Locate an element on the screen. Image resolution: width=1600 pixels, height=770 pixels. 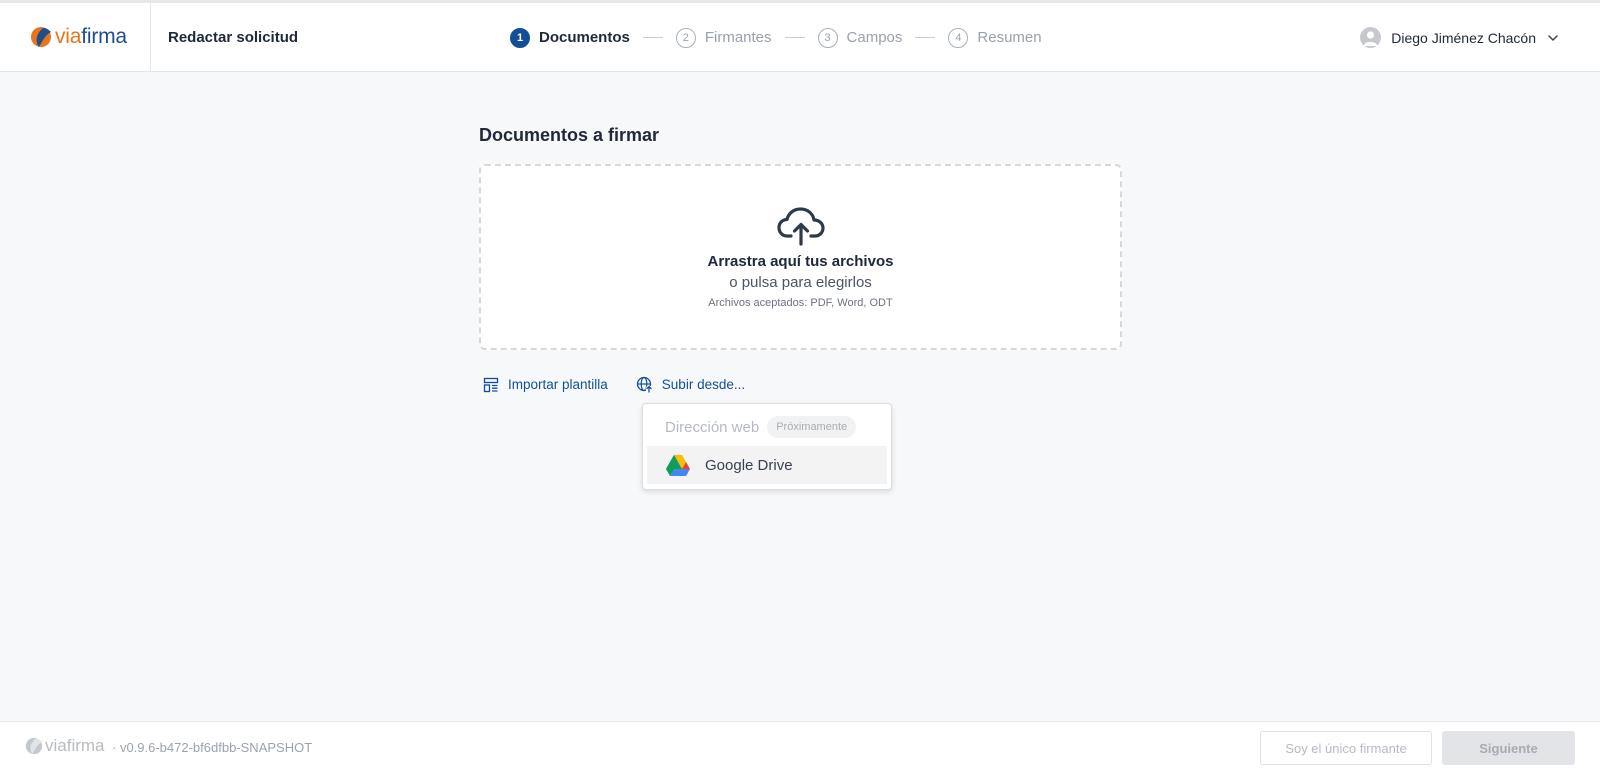
viafirma-logo: via firma is located at coordinates (78, 37).